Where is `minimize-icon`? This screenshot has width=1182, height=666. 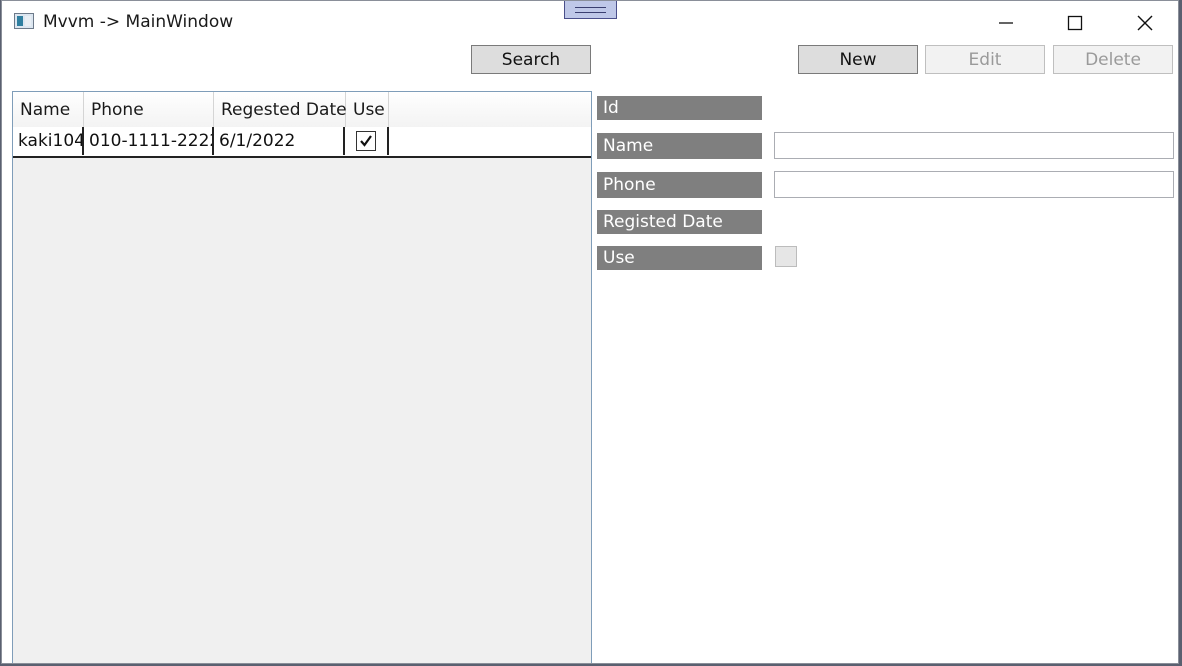 minimize-icon is located at coordinates (1006, 23).